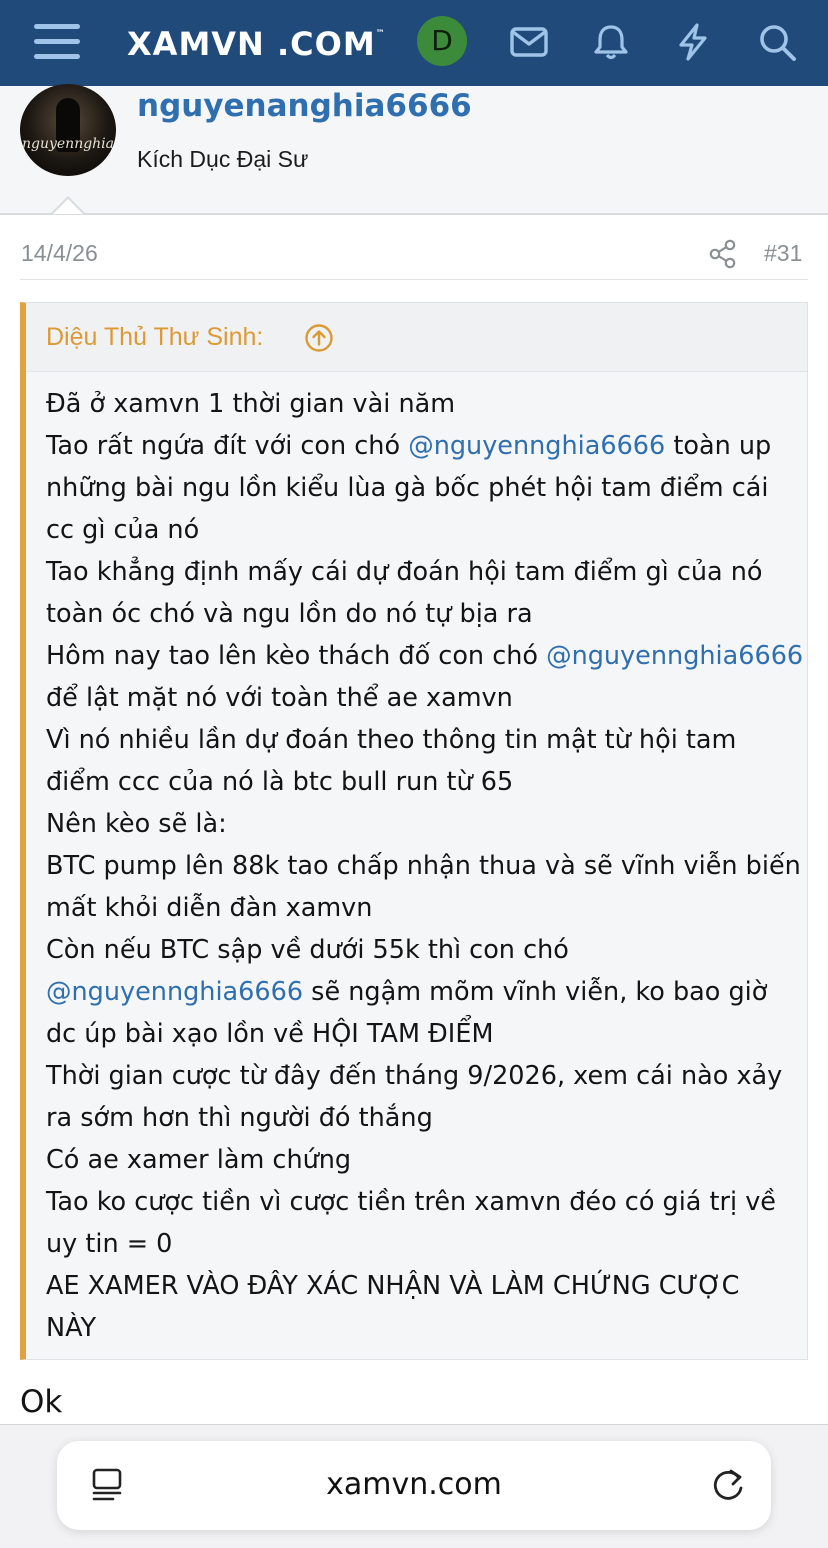  What do you see at coordinates (71, 1328) in the screenshot?
I see `quote-line: NÀY` at bounding box center [71, 1328].